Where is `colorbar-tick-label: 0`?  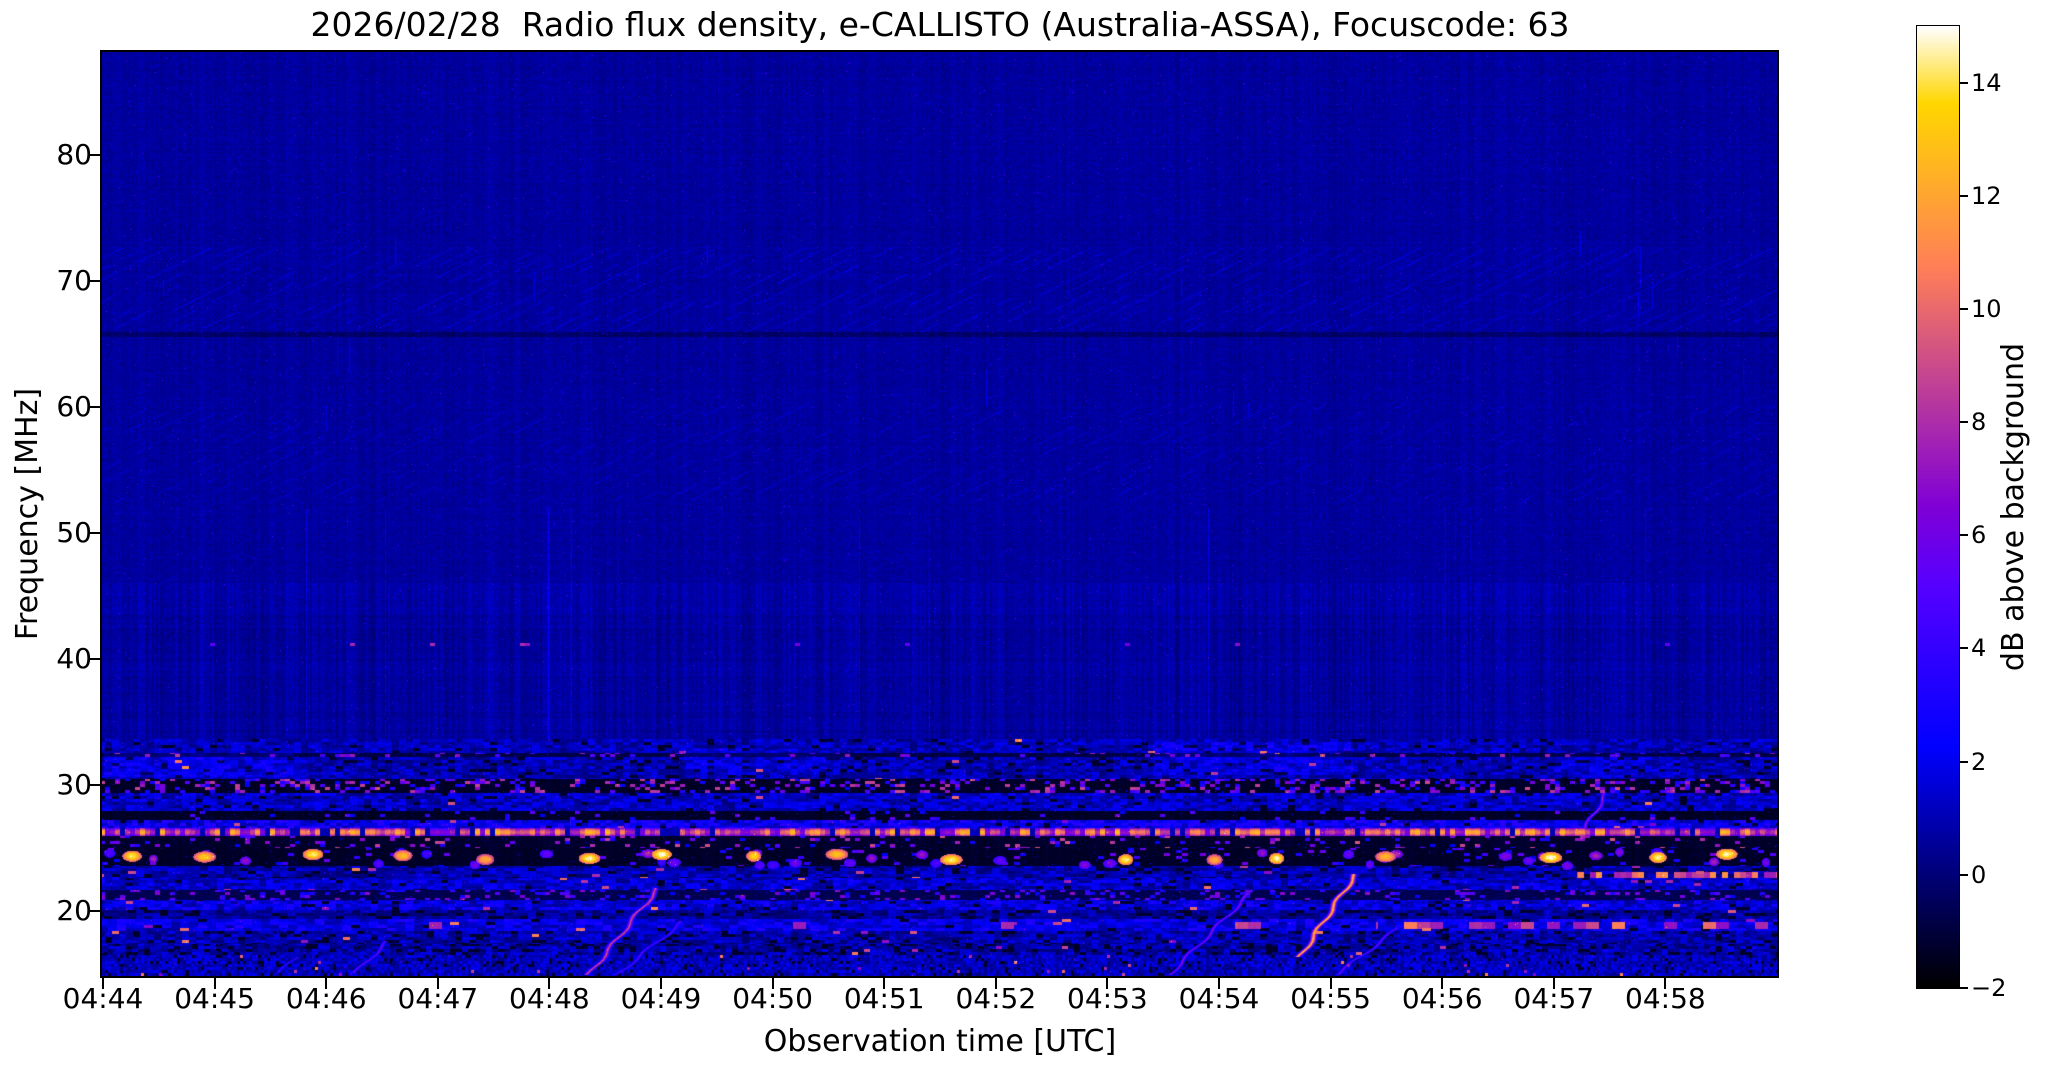
colorbar-tick-label: 0 is located at coordinates (1979, 874).